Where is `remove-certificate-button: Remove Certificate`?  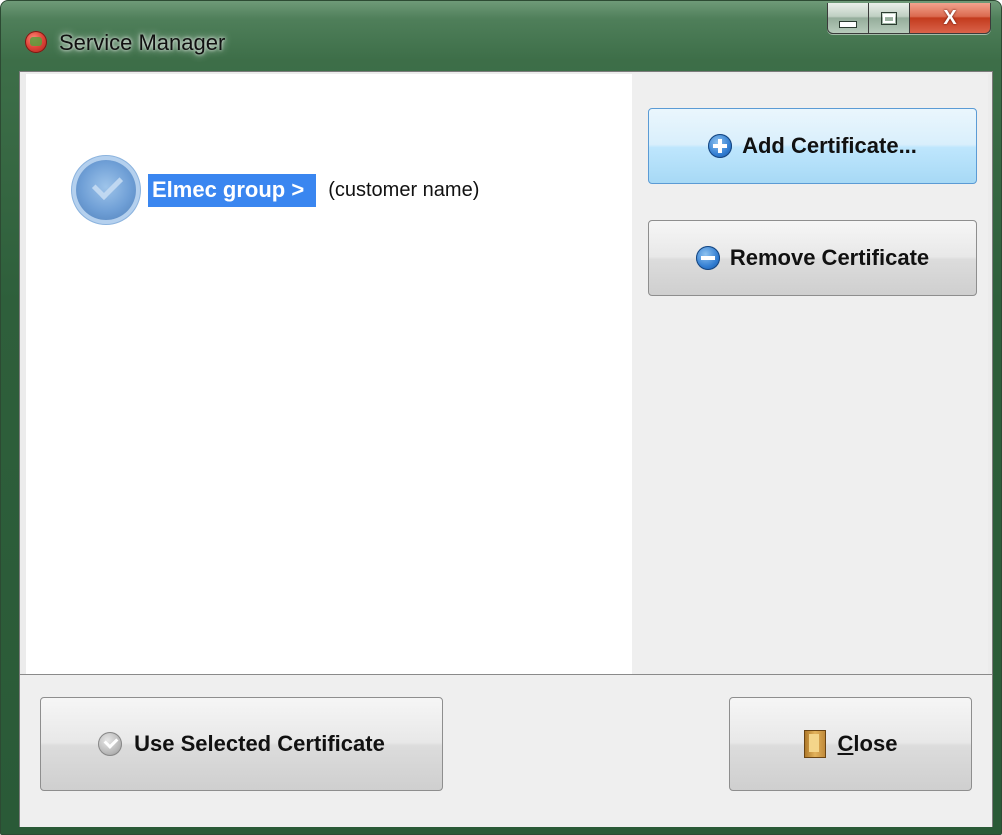 remove-certificate-button: Remove Certificate is located at coordinates (812, 258).